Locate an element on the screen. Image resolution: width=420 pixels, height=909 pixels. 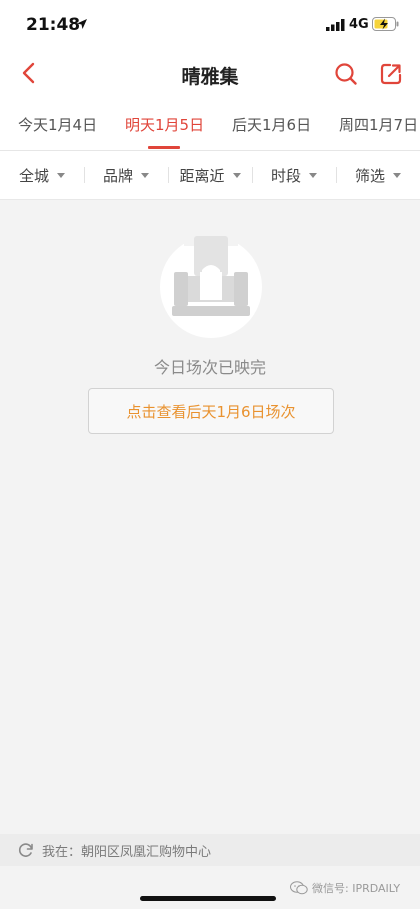
current-location: 我在：朝阳区凤凰汇购物中心 is located at coordinates (127, 852).